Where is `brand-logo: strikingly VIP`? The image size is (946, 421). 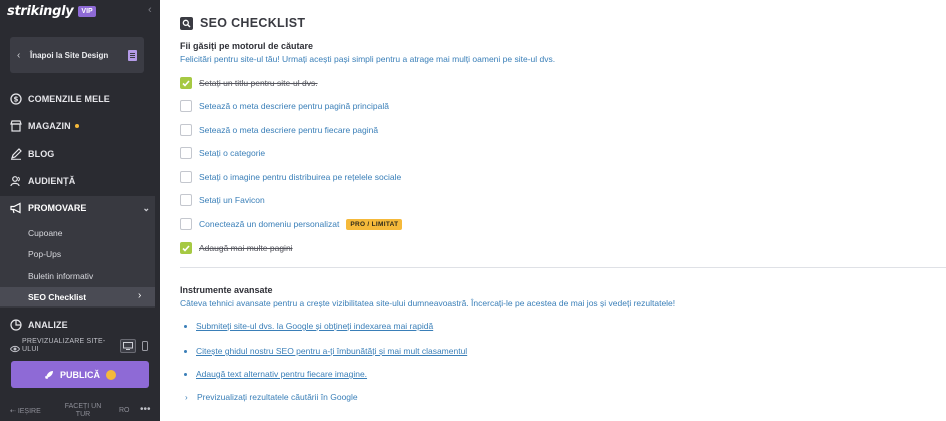 brand-logo: strikingly VIP is located at coordinates (51, 11).